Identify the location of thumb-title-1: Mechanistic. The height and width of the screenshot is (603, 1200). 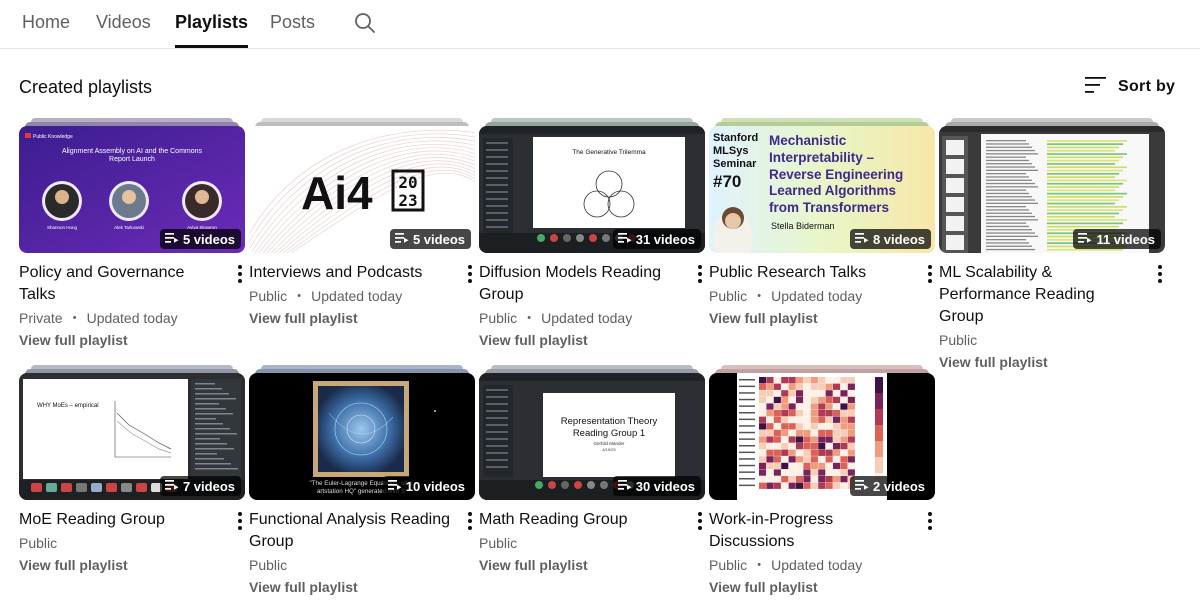
(808, 140).